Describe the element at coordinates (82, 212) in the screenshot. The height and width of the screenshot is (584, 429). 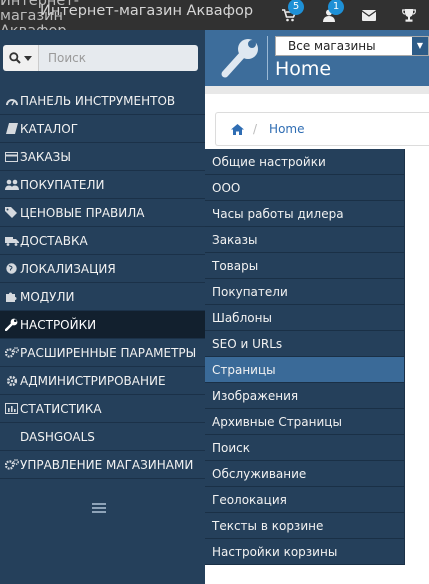
I see `sidebar-item-label: ЦЕНОВЫЕ ПРАВИЛА` at that location.